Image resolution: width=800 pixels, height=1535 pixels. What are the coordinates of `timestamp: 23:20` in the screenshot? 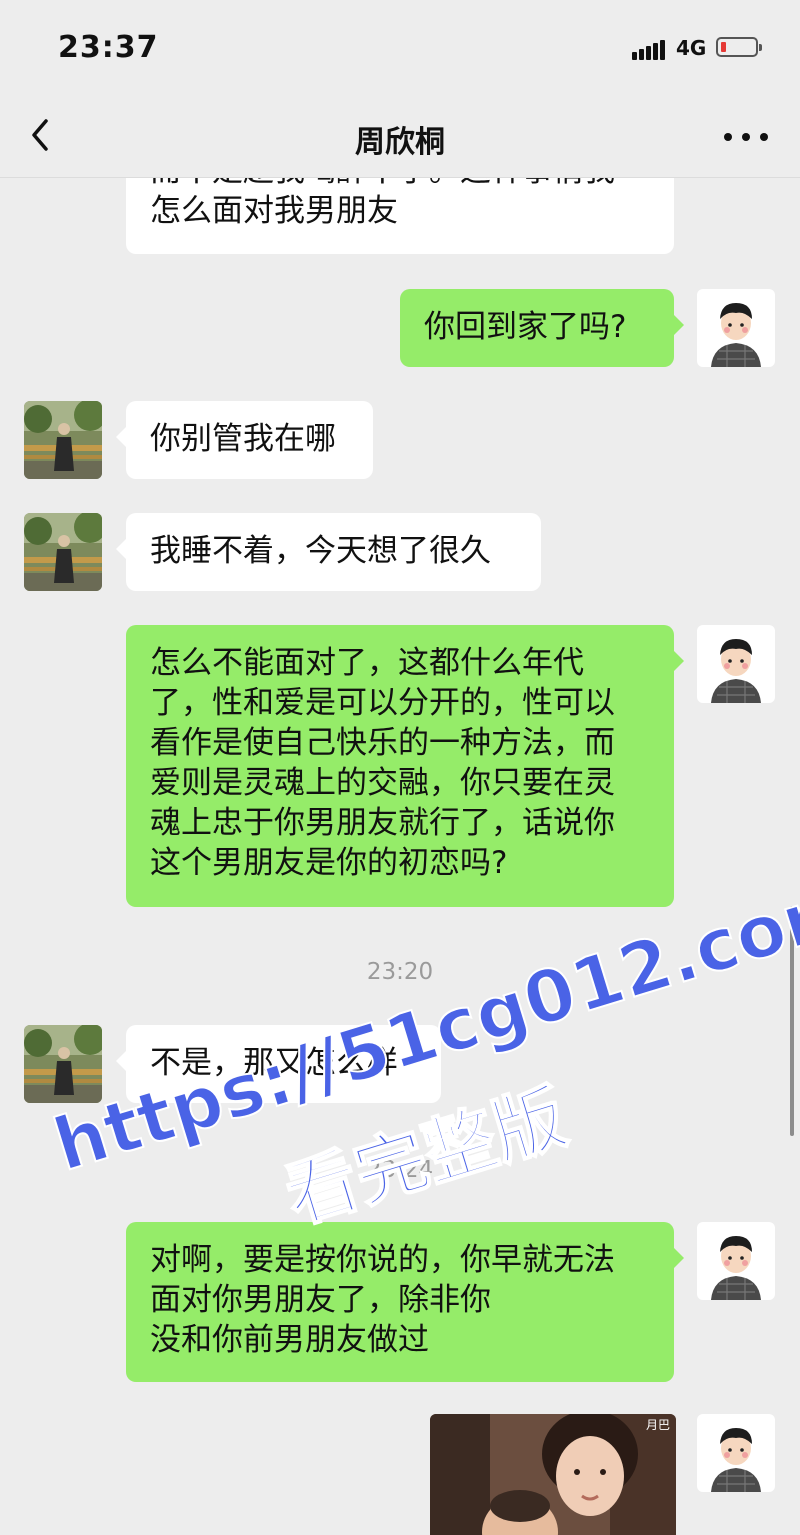 It's located at (400, 972).